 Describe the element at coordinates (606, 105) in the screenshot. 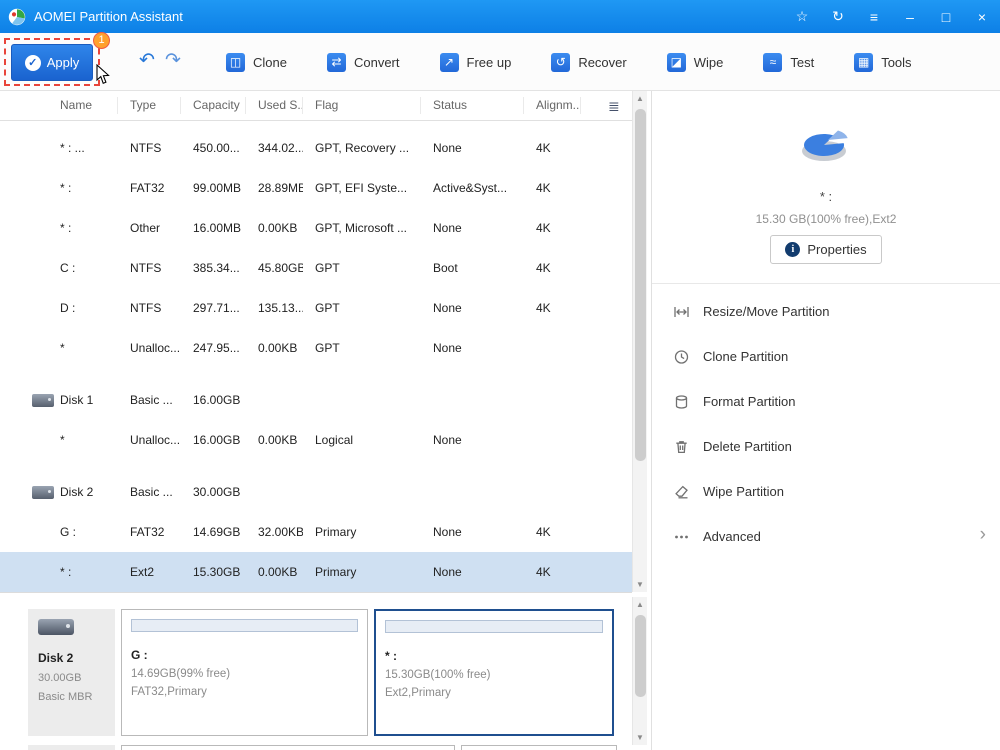

I see `column-header-filler` at that location.